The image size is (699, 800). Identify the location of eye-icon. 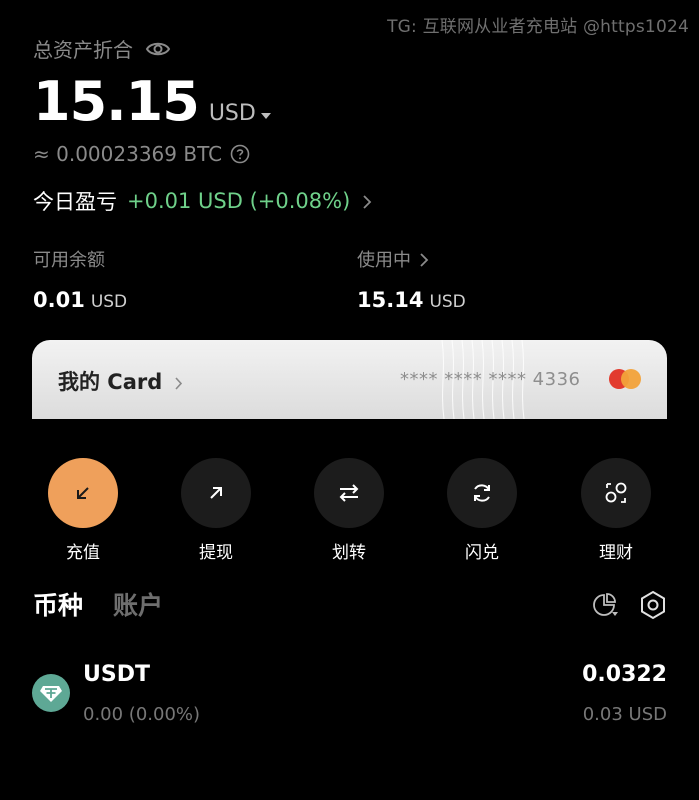
(158, 49).